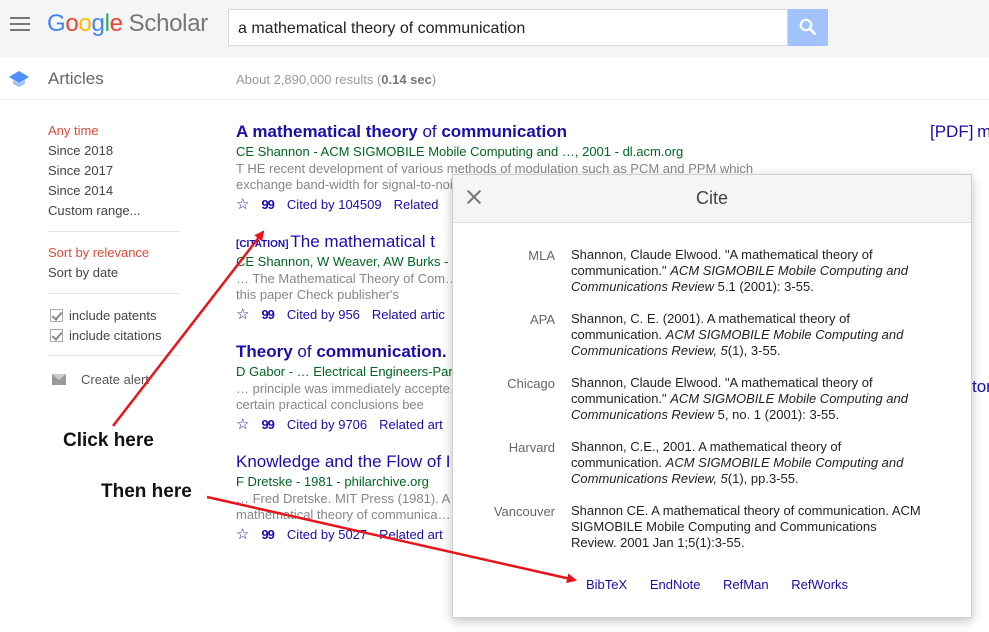  I want to click on cite-dialog-title: Cite, so click(711, 198).